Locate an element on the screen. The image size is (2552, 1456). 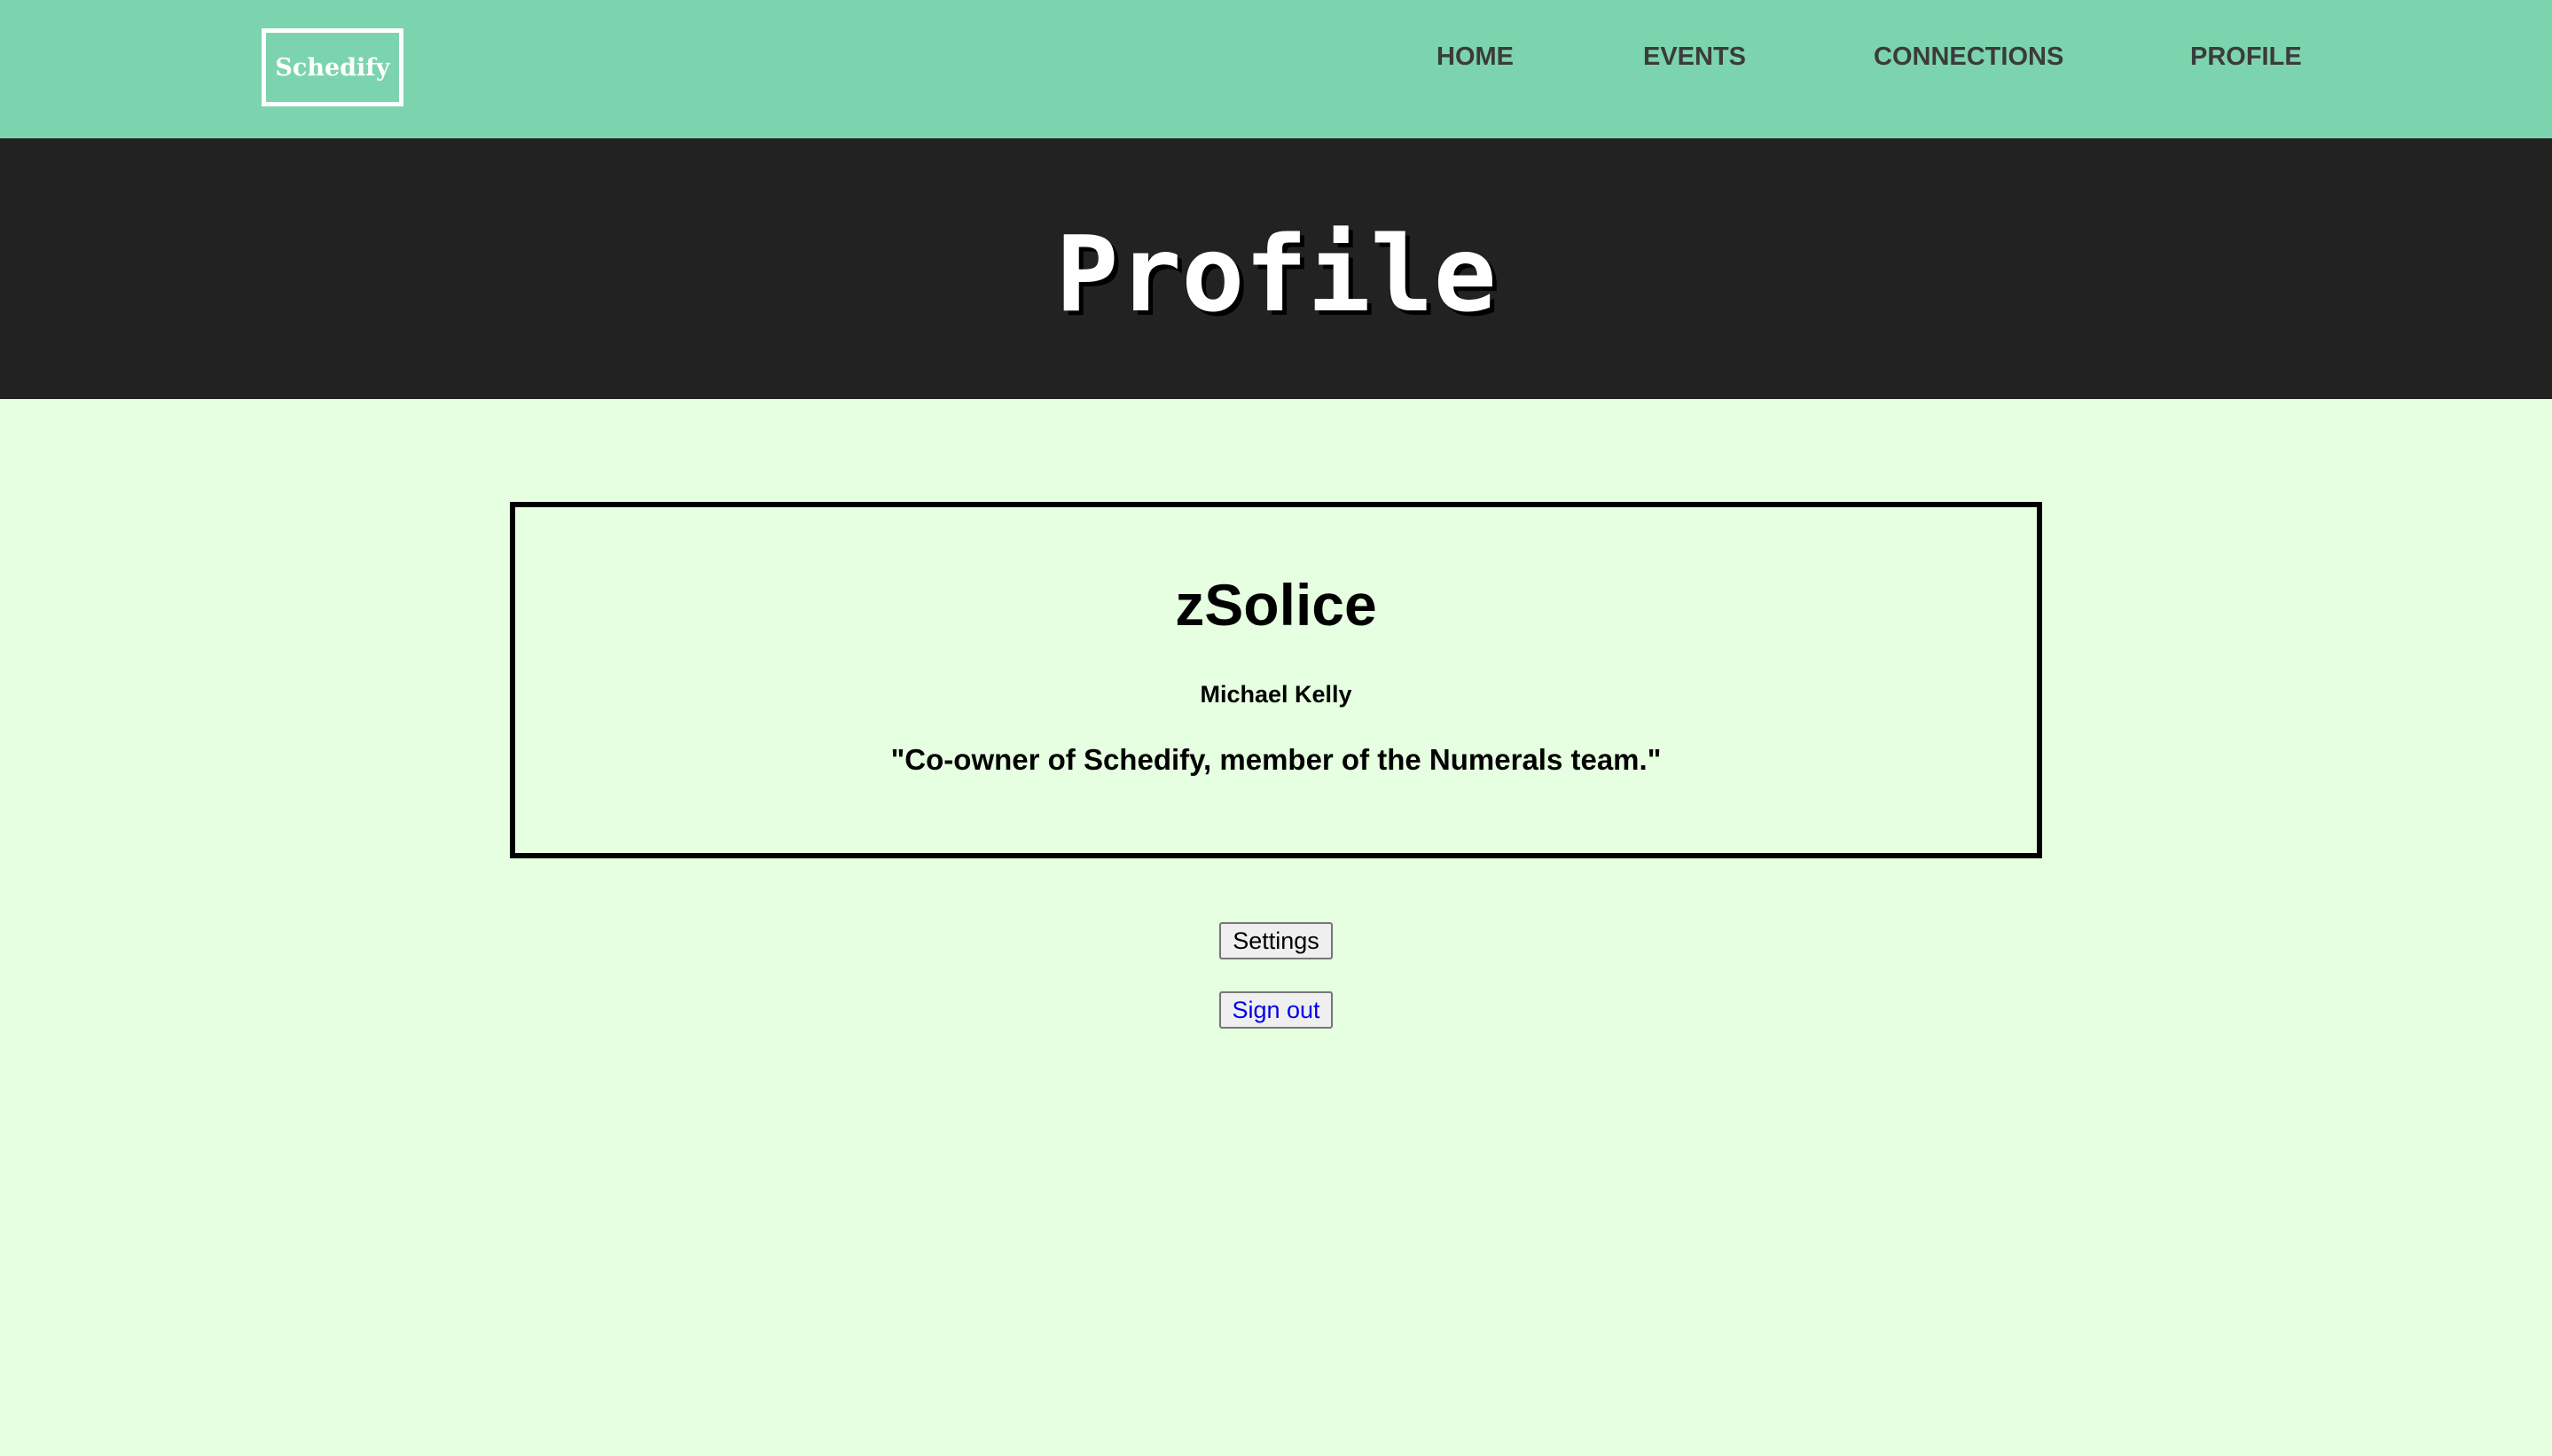
page-title: Profile is located at coordinates (1276, 274).